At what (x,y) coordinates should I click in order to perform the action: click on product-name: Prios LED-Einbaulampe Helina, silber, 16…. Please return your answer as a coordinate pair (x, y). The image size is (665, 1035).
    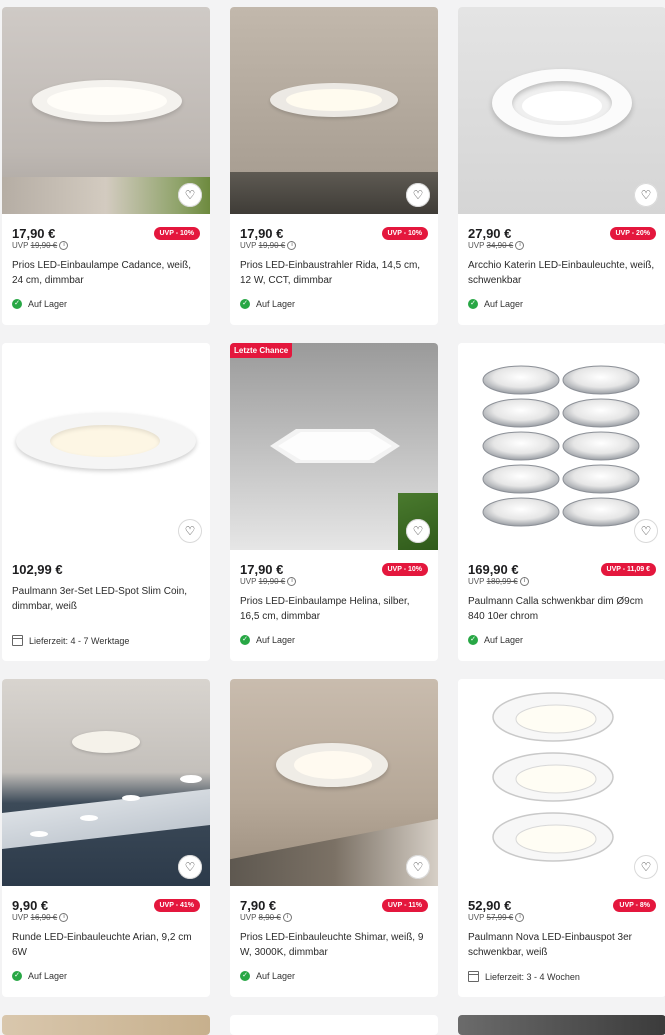
    Looking at the image, I should click on (335, 609).